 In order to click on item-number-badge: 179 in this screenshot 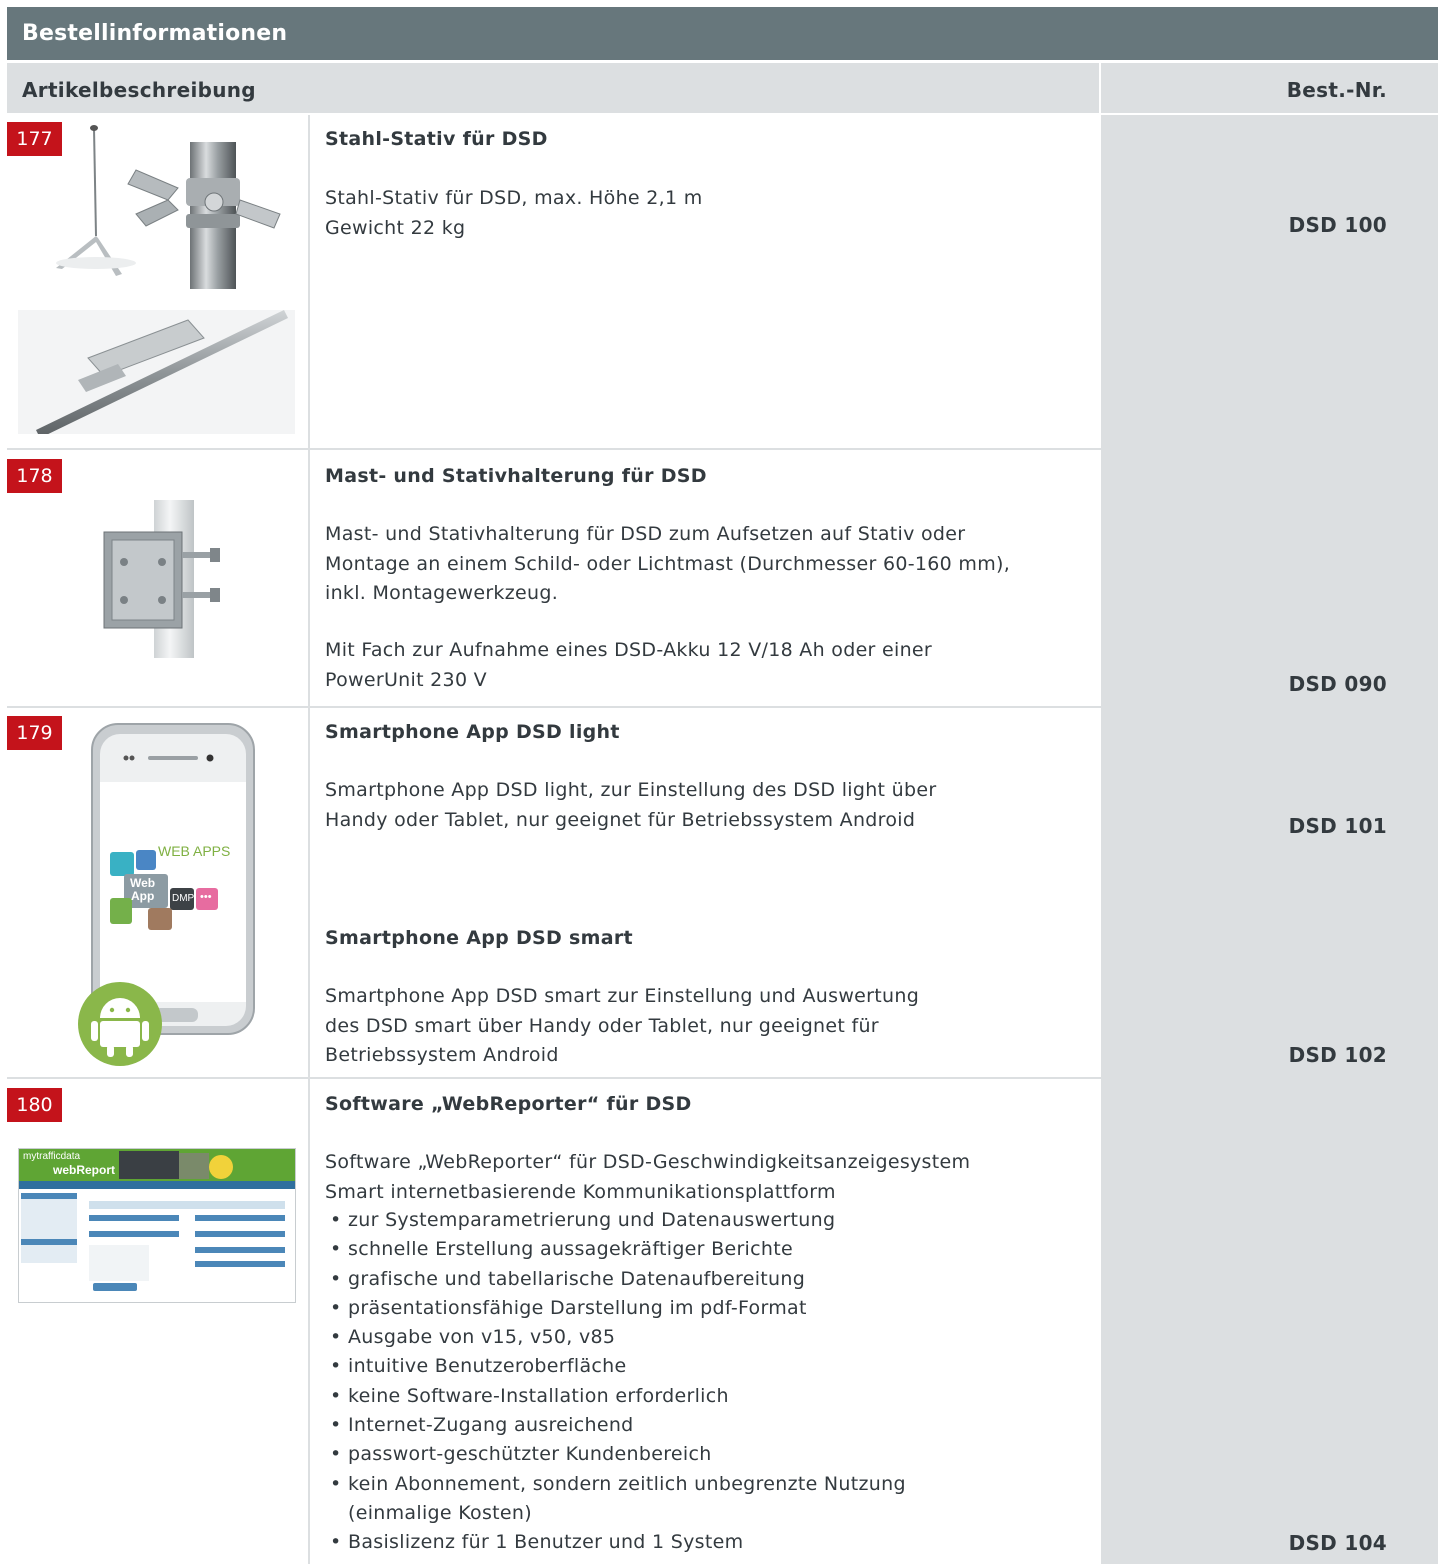, I will do `click(34, 733)`.